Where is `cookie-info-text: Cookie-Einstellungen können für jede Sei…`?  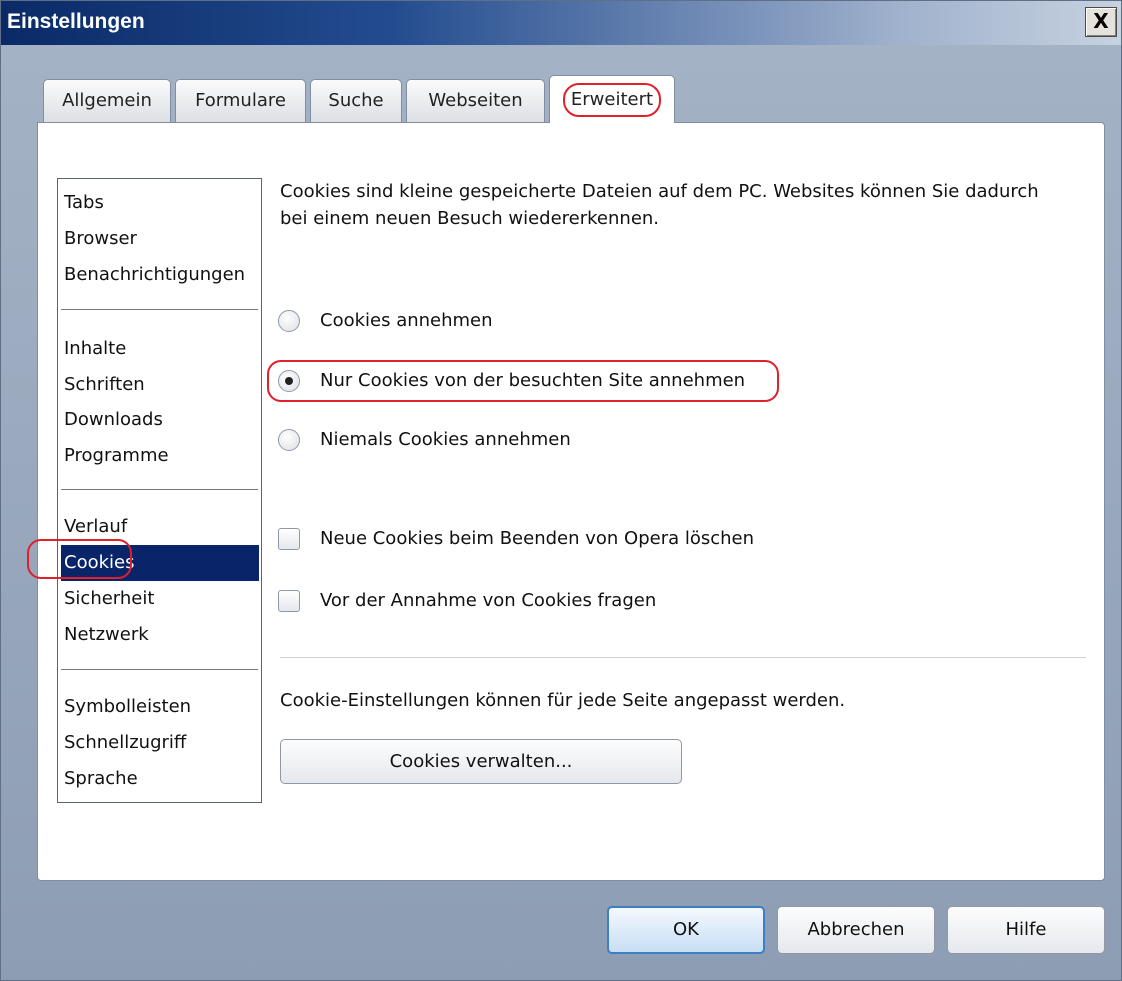 cookie-info-text: Cookie-Einstellungen können für jede Sei… is located at coordinates (563, 700).